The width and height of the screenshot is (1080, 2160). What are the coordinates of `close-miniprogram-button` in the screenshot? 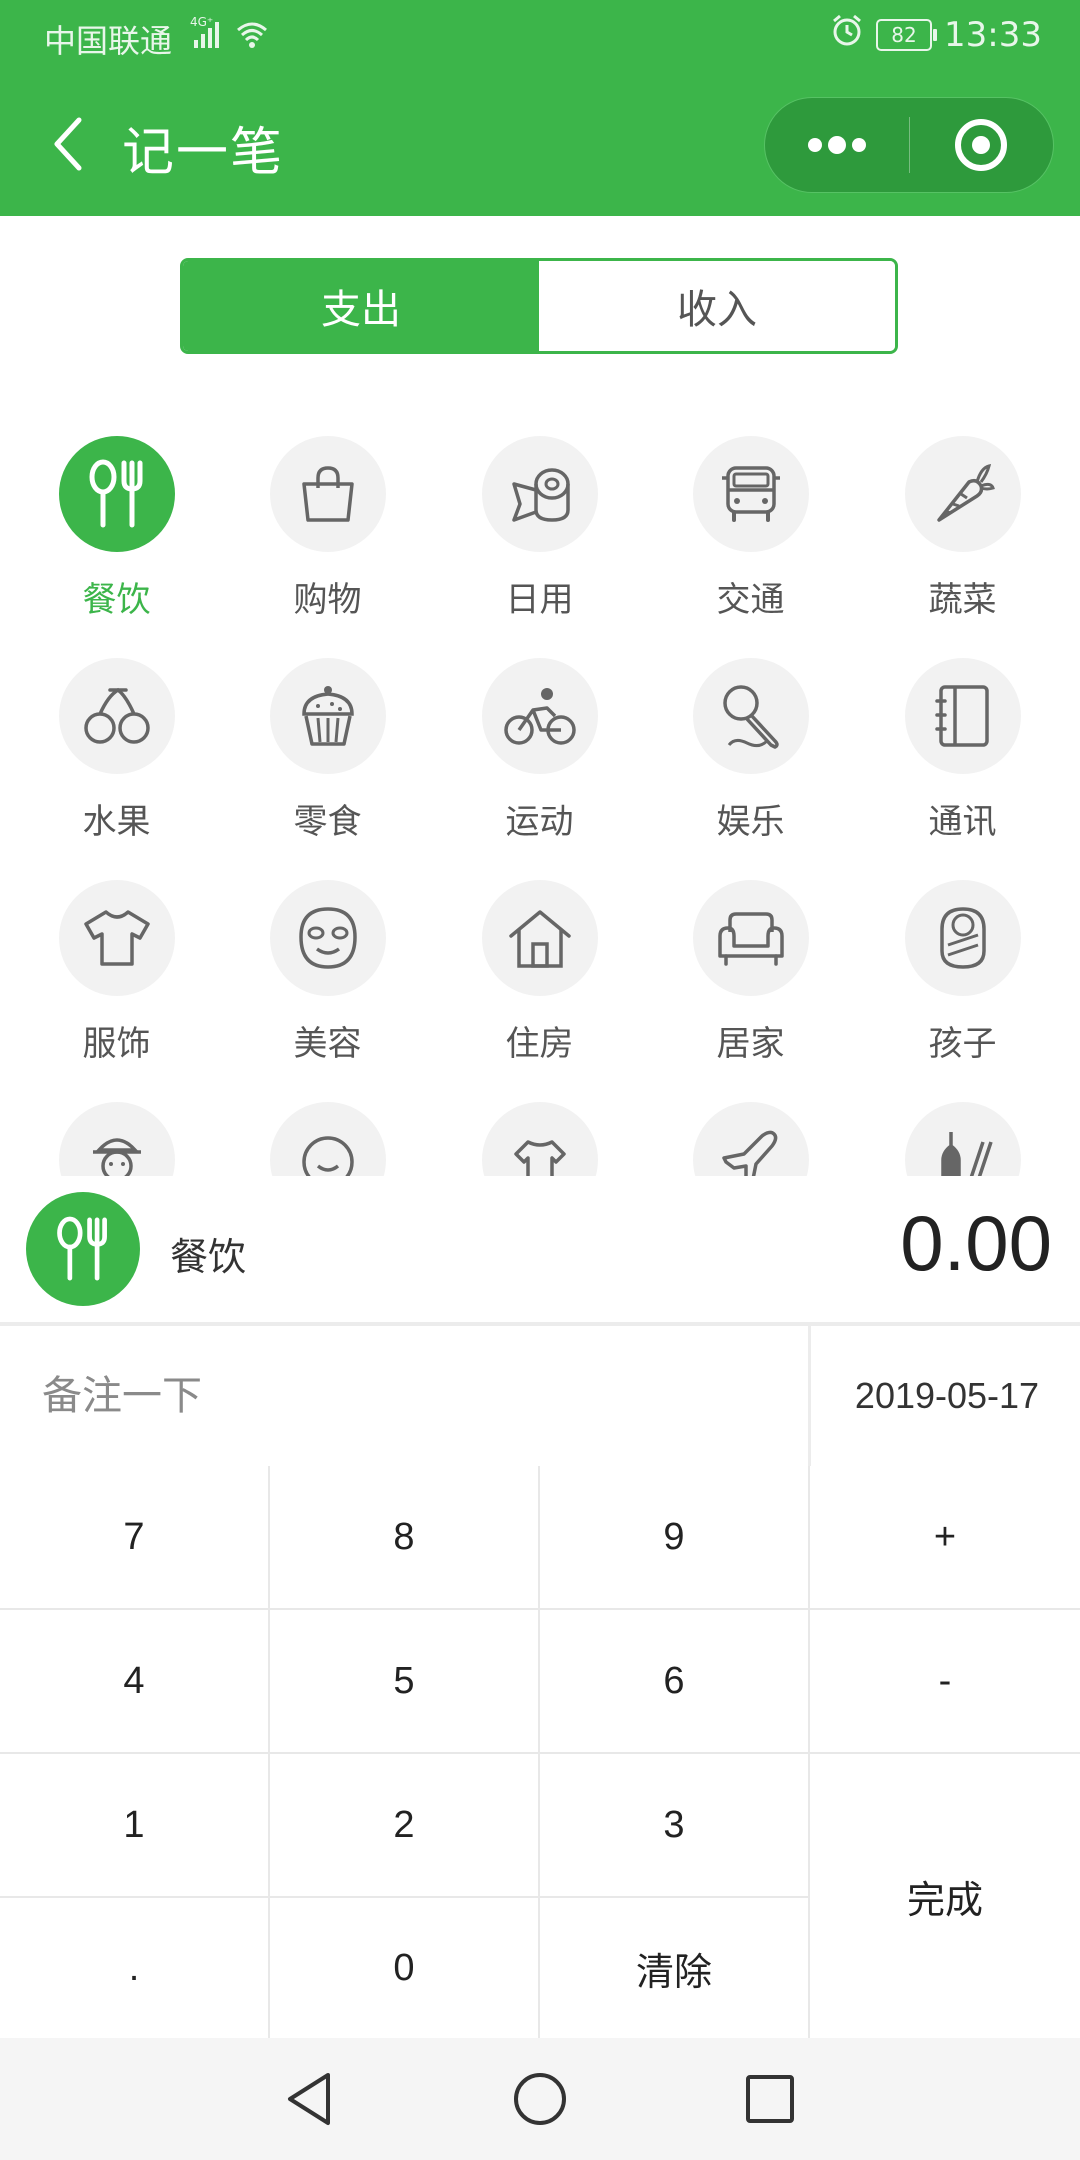 It's located at (982, 145).